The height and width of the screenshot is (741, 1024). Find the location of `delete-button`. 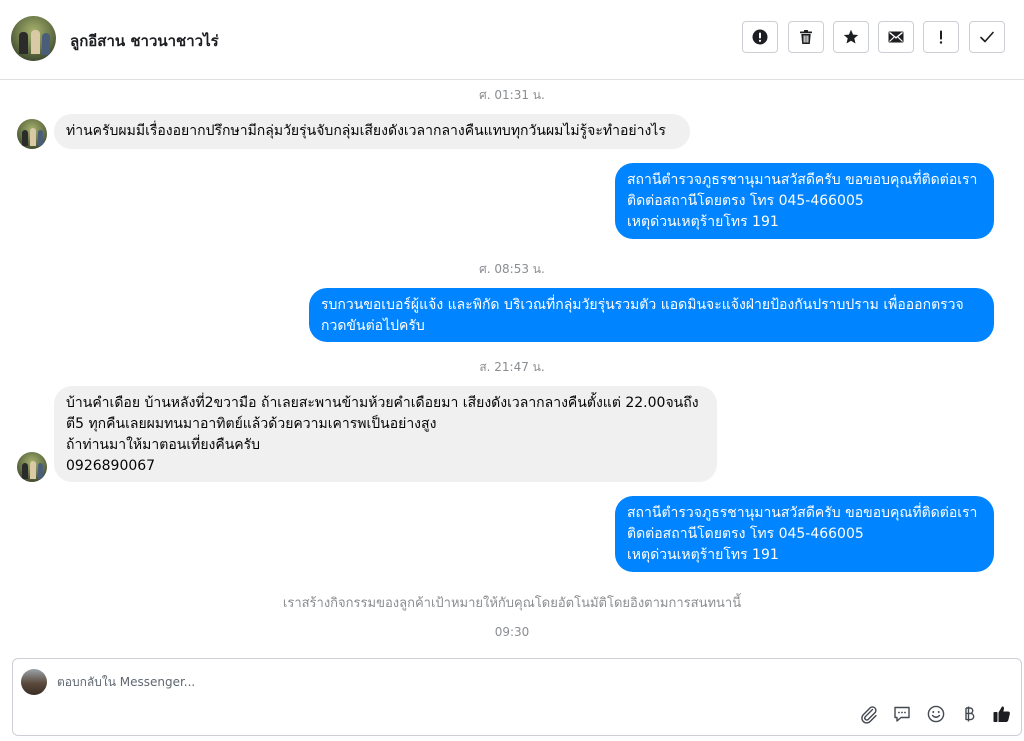

delete-button is located at coordinates (806, 37).